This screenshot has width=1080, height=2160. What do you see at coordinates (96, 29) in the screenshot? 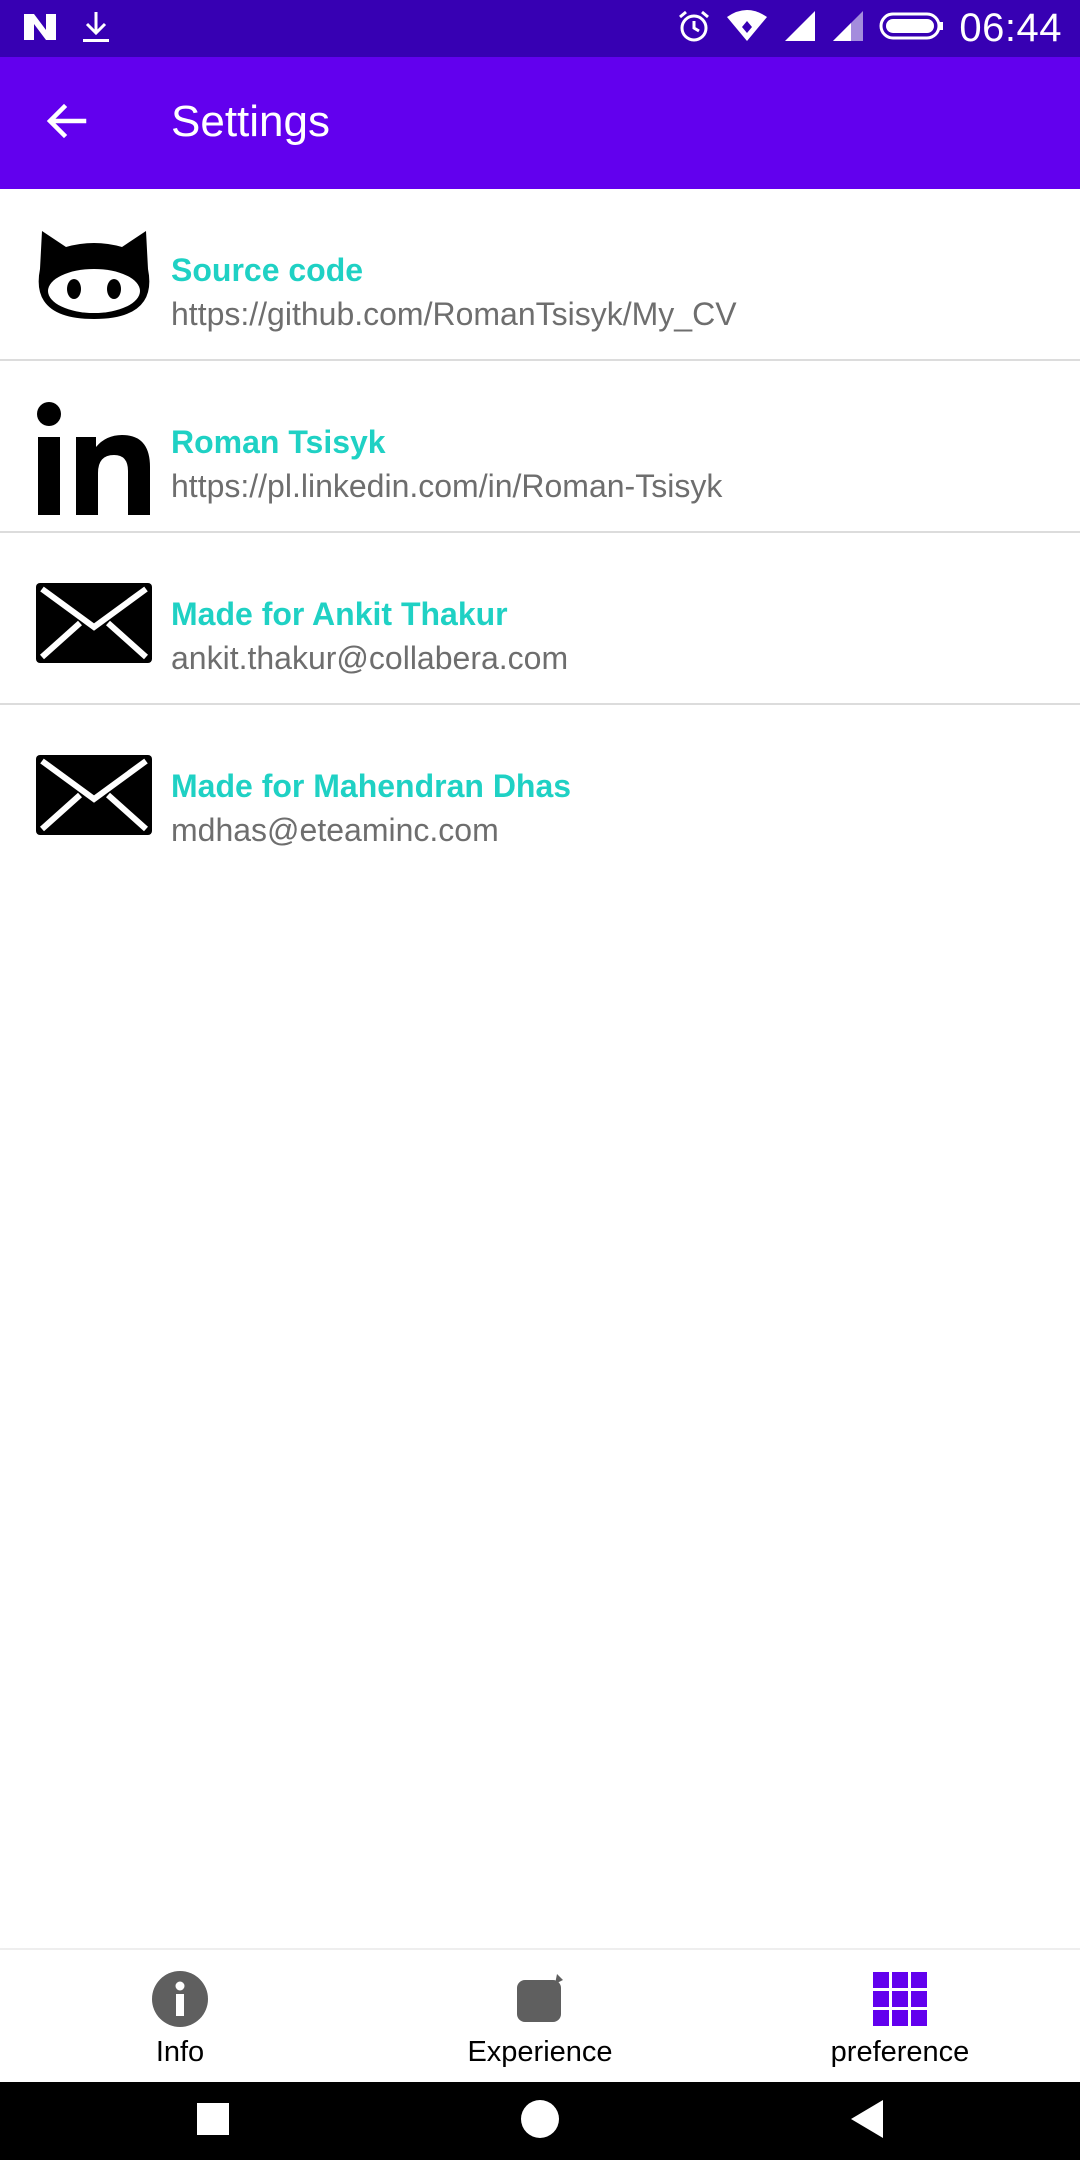
I see `download-icon` at bounding box center [96, 29].